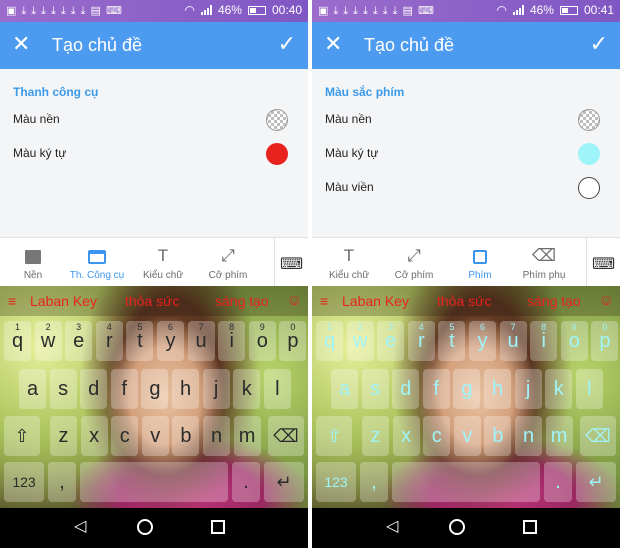  What do you see at coordinates (185, 389) in the screenshot?
I see `key-h: h` at bounding box center [185, 389].